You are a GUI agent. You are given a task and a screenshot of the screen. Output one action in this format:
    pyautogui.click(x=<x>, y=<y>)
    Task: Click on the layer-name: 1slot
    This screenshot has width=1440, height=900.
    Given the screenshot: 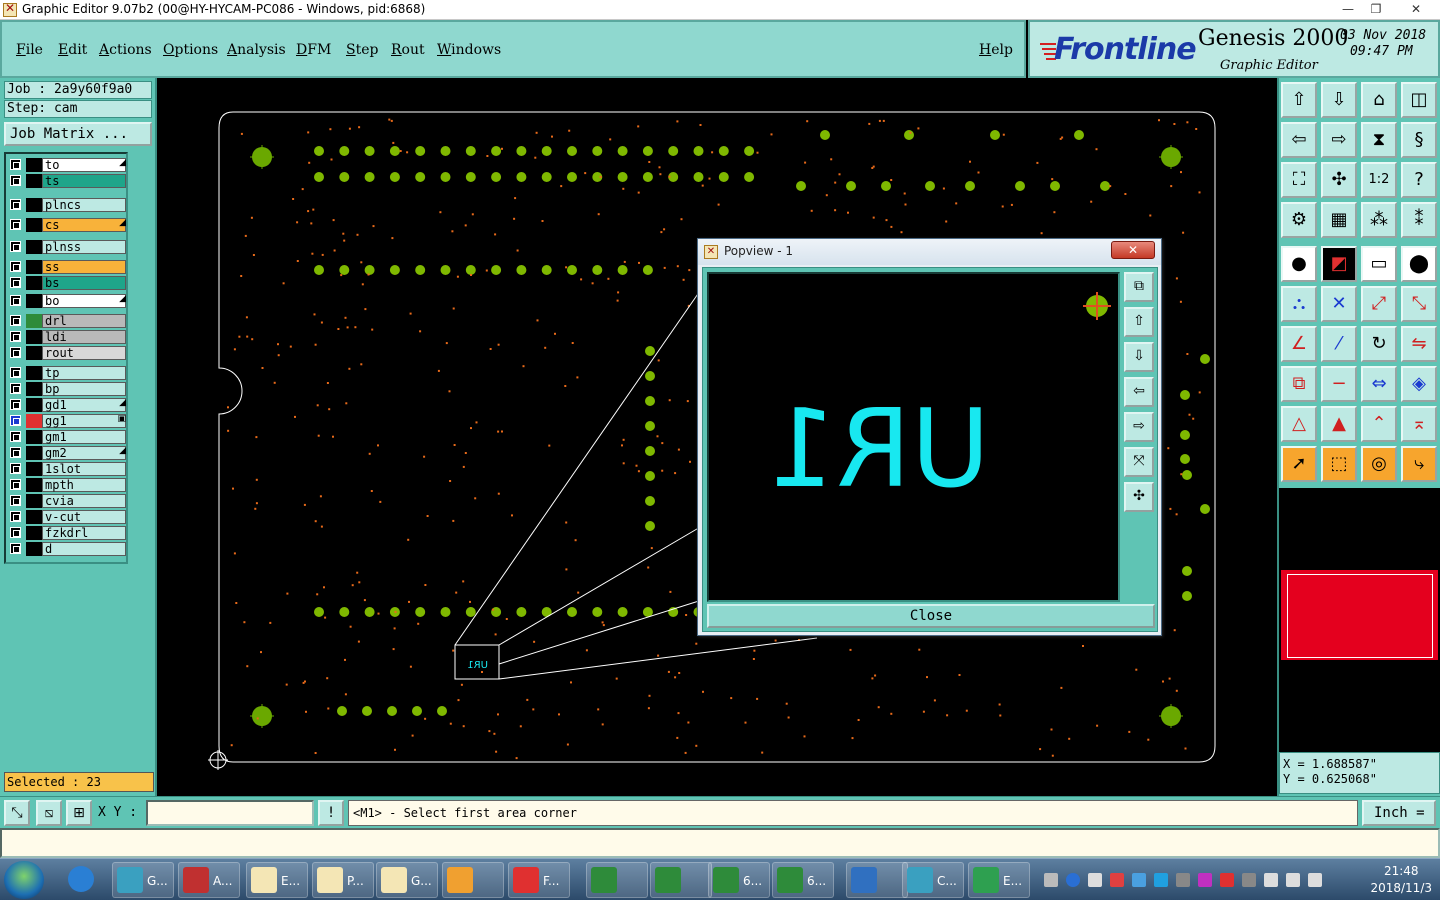 What is the action you would take?
    pyautogui.click(x=84, y=469)
    